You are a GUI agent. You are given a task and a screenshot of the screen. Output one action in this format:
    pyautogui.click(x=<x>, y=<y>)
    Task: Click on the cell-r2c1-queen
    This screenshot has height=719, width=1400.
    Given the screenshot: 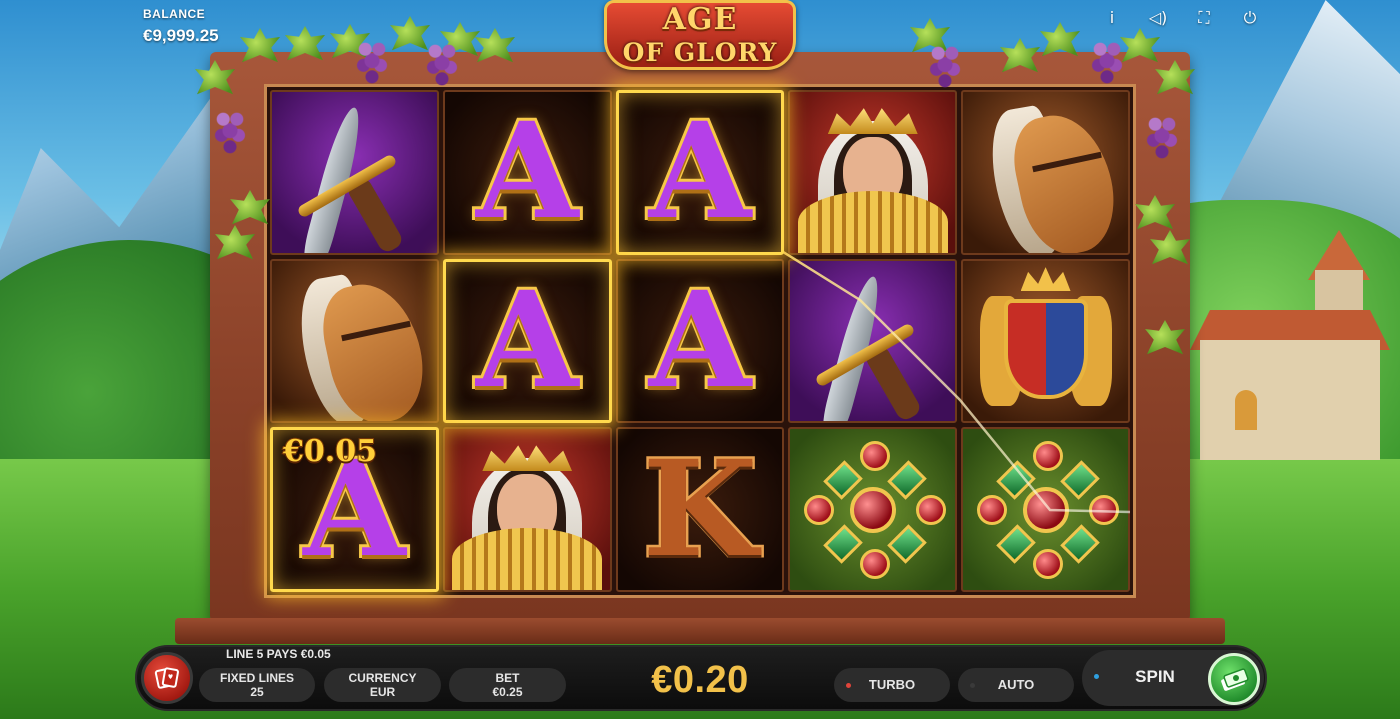 What is the action you would take?
    pyautogui.click(x=527, y=509)
    